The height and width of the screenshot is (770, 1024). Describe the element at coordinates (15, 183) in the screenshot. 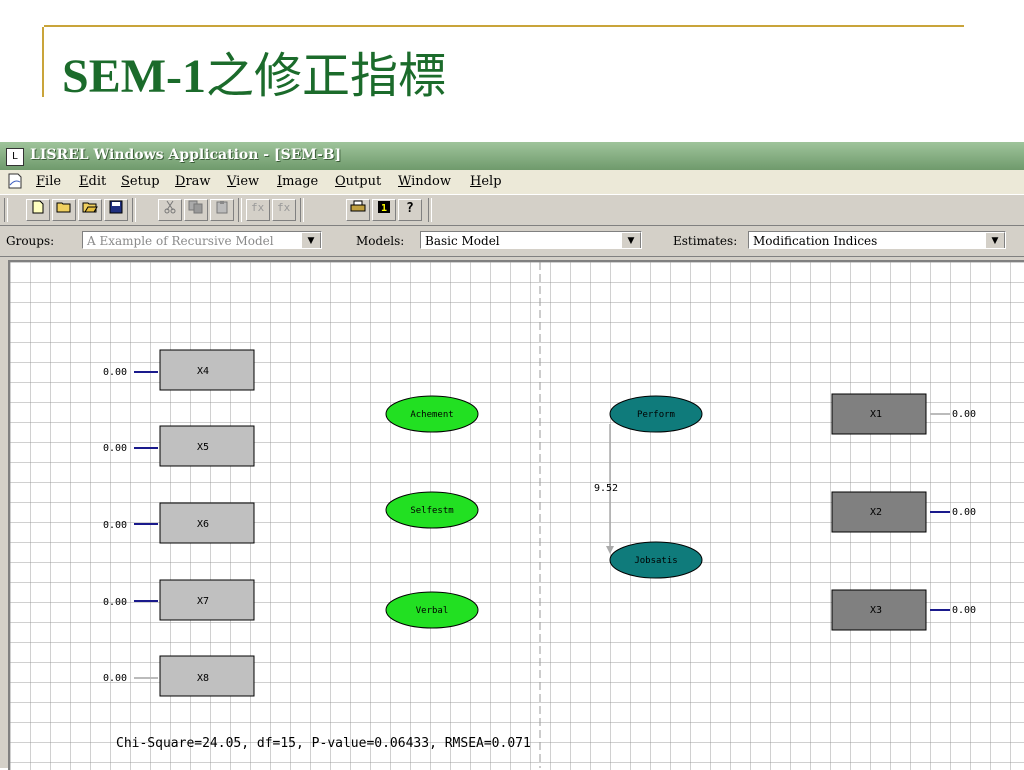

I see `document-icon` at that location.